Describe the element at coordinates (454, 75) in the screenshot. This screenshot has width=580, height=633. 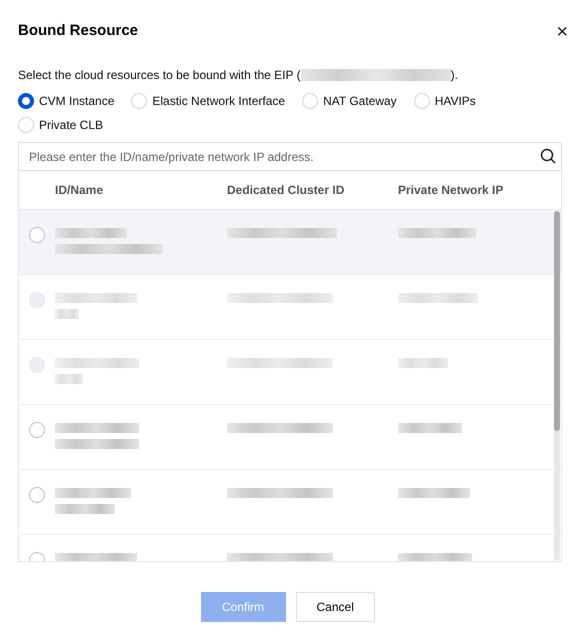
I see `intro-text: ).` at that location.